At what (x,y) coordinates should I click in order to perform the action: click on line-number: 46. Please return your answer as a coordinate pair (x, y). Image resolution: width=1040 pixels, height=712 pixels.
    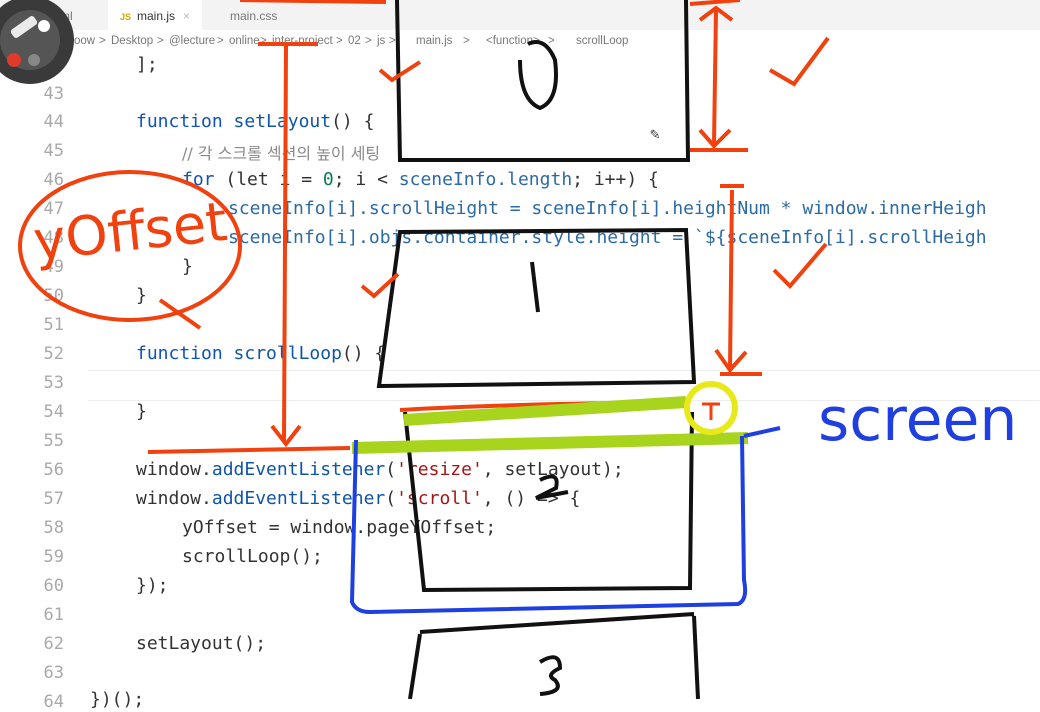
    Looking at the image, I should click on (53, 180).